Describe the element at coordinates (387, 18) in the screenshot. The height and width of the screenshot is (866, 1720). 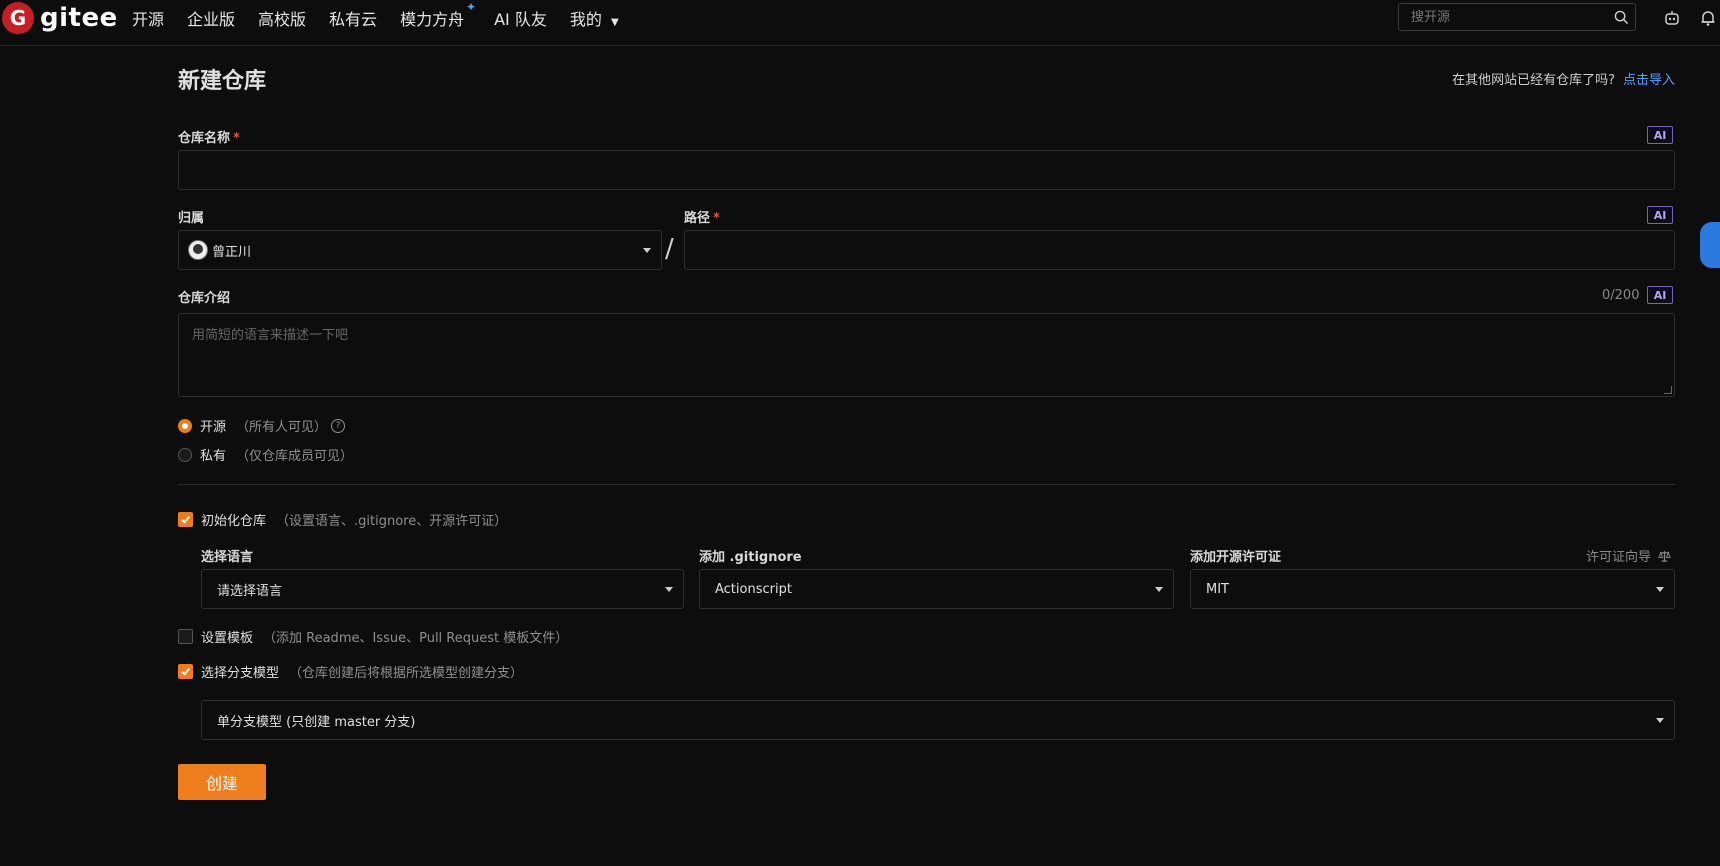
I see `nav-menu: 开源 企业版 高校版 私有云 模力方舟 ✦ AI 队友 我的 ▼` at that location.